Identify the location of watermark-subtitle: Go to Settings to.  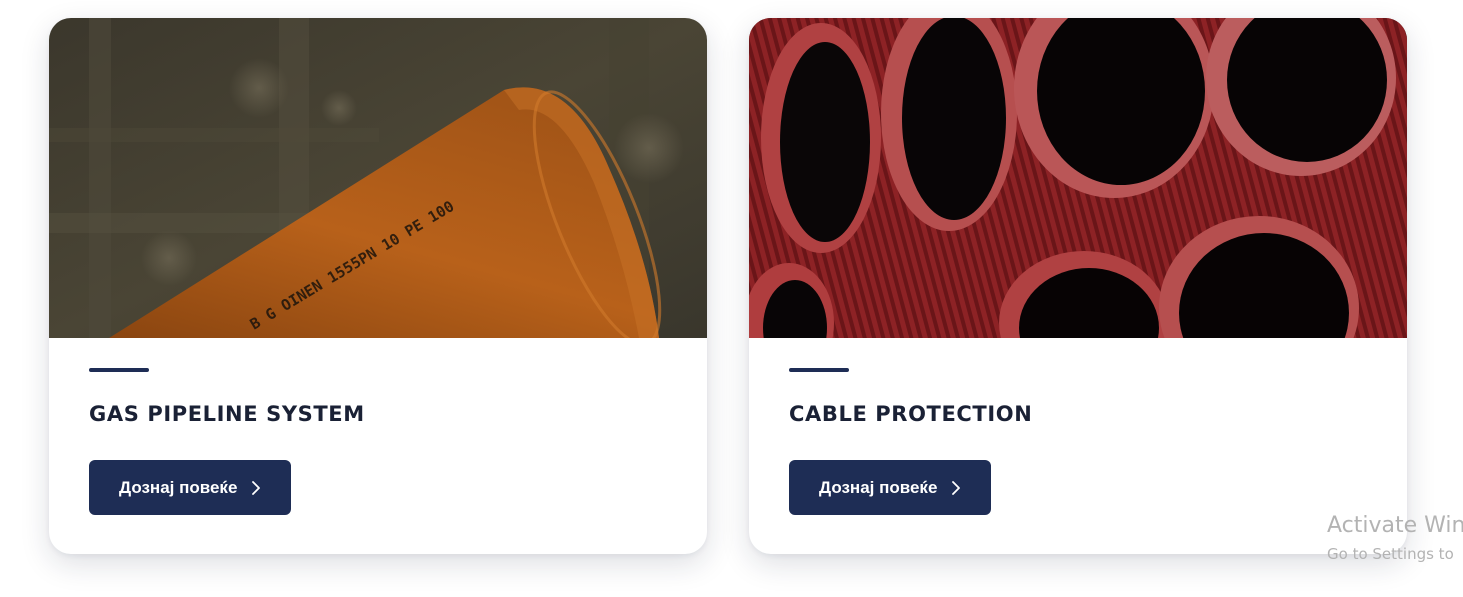
(1390, 554).